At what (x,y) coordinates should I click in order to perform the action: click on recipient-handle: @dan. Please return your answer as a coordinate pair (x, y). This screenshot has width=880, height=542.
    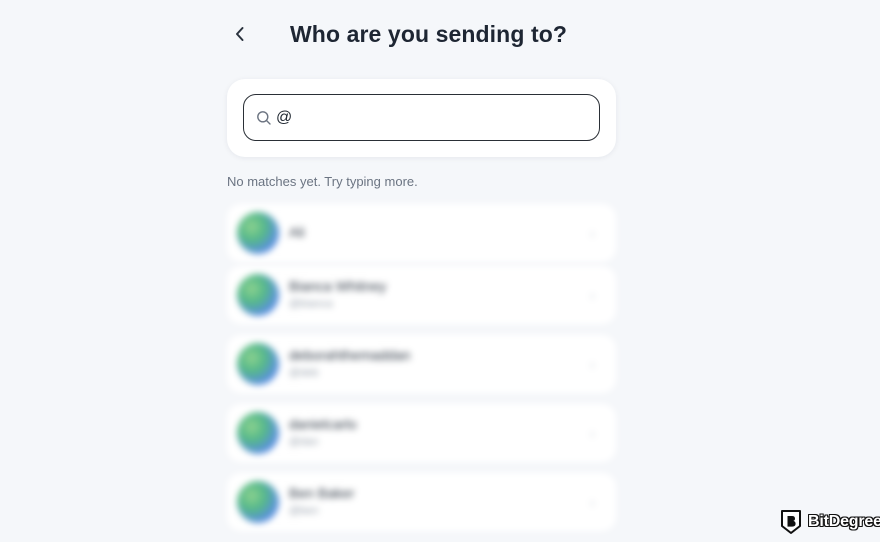
    Looking at the image, I should click on (304, 442).